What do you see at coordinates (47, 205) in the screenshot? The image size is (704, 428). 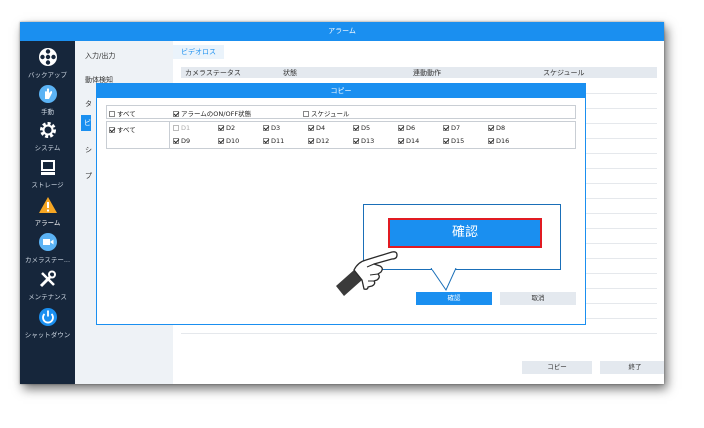 I see `warning-icon` at bounding box center [47, 205].